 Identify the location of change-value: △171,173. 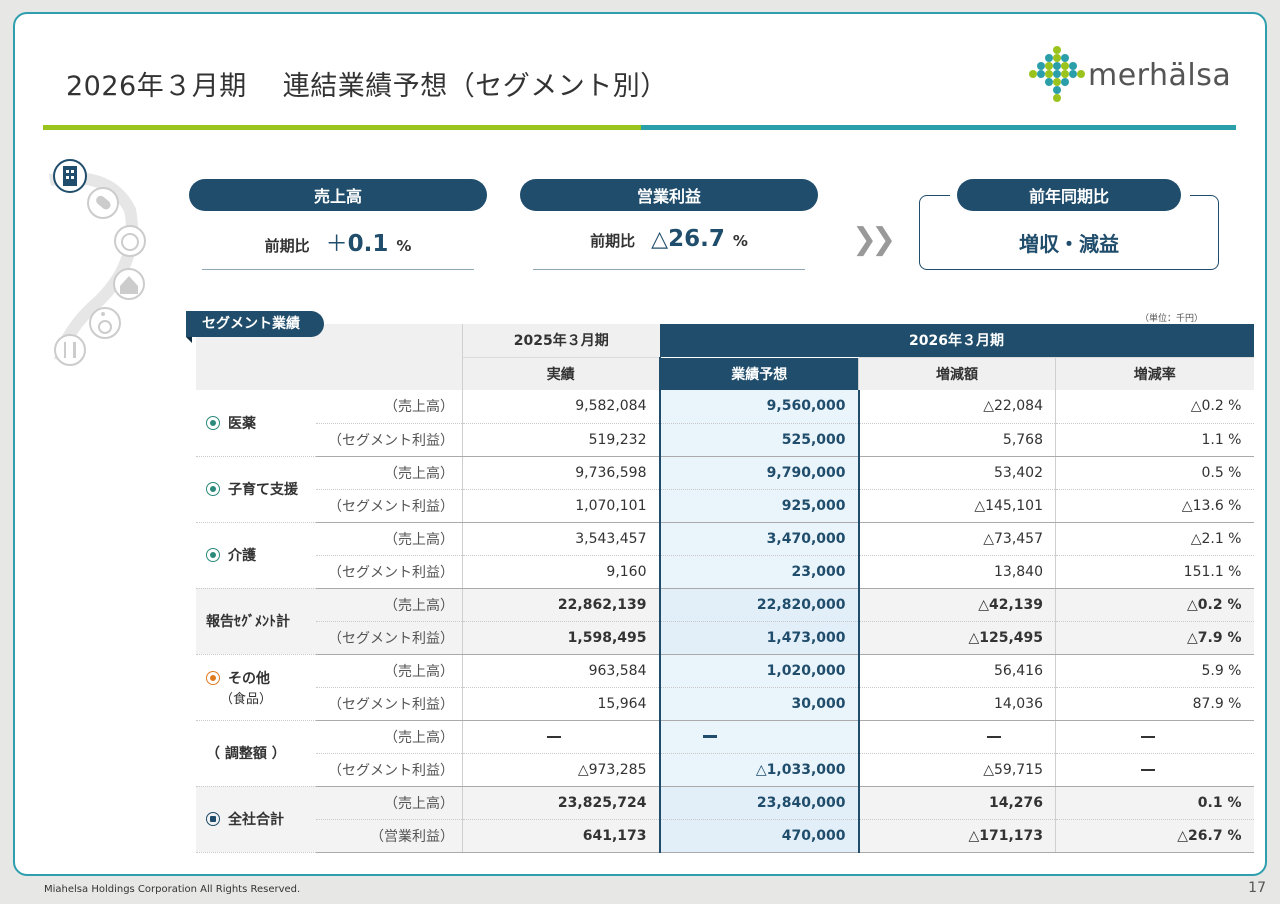
(957, 836).